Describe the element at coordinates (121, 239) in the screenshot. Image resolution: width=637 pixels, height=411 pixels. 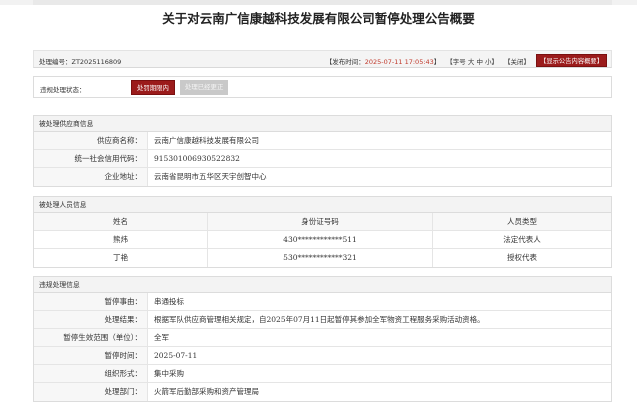
I see `person-name: 熊炜` at that location.